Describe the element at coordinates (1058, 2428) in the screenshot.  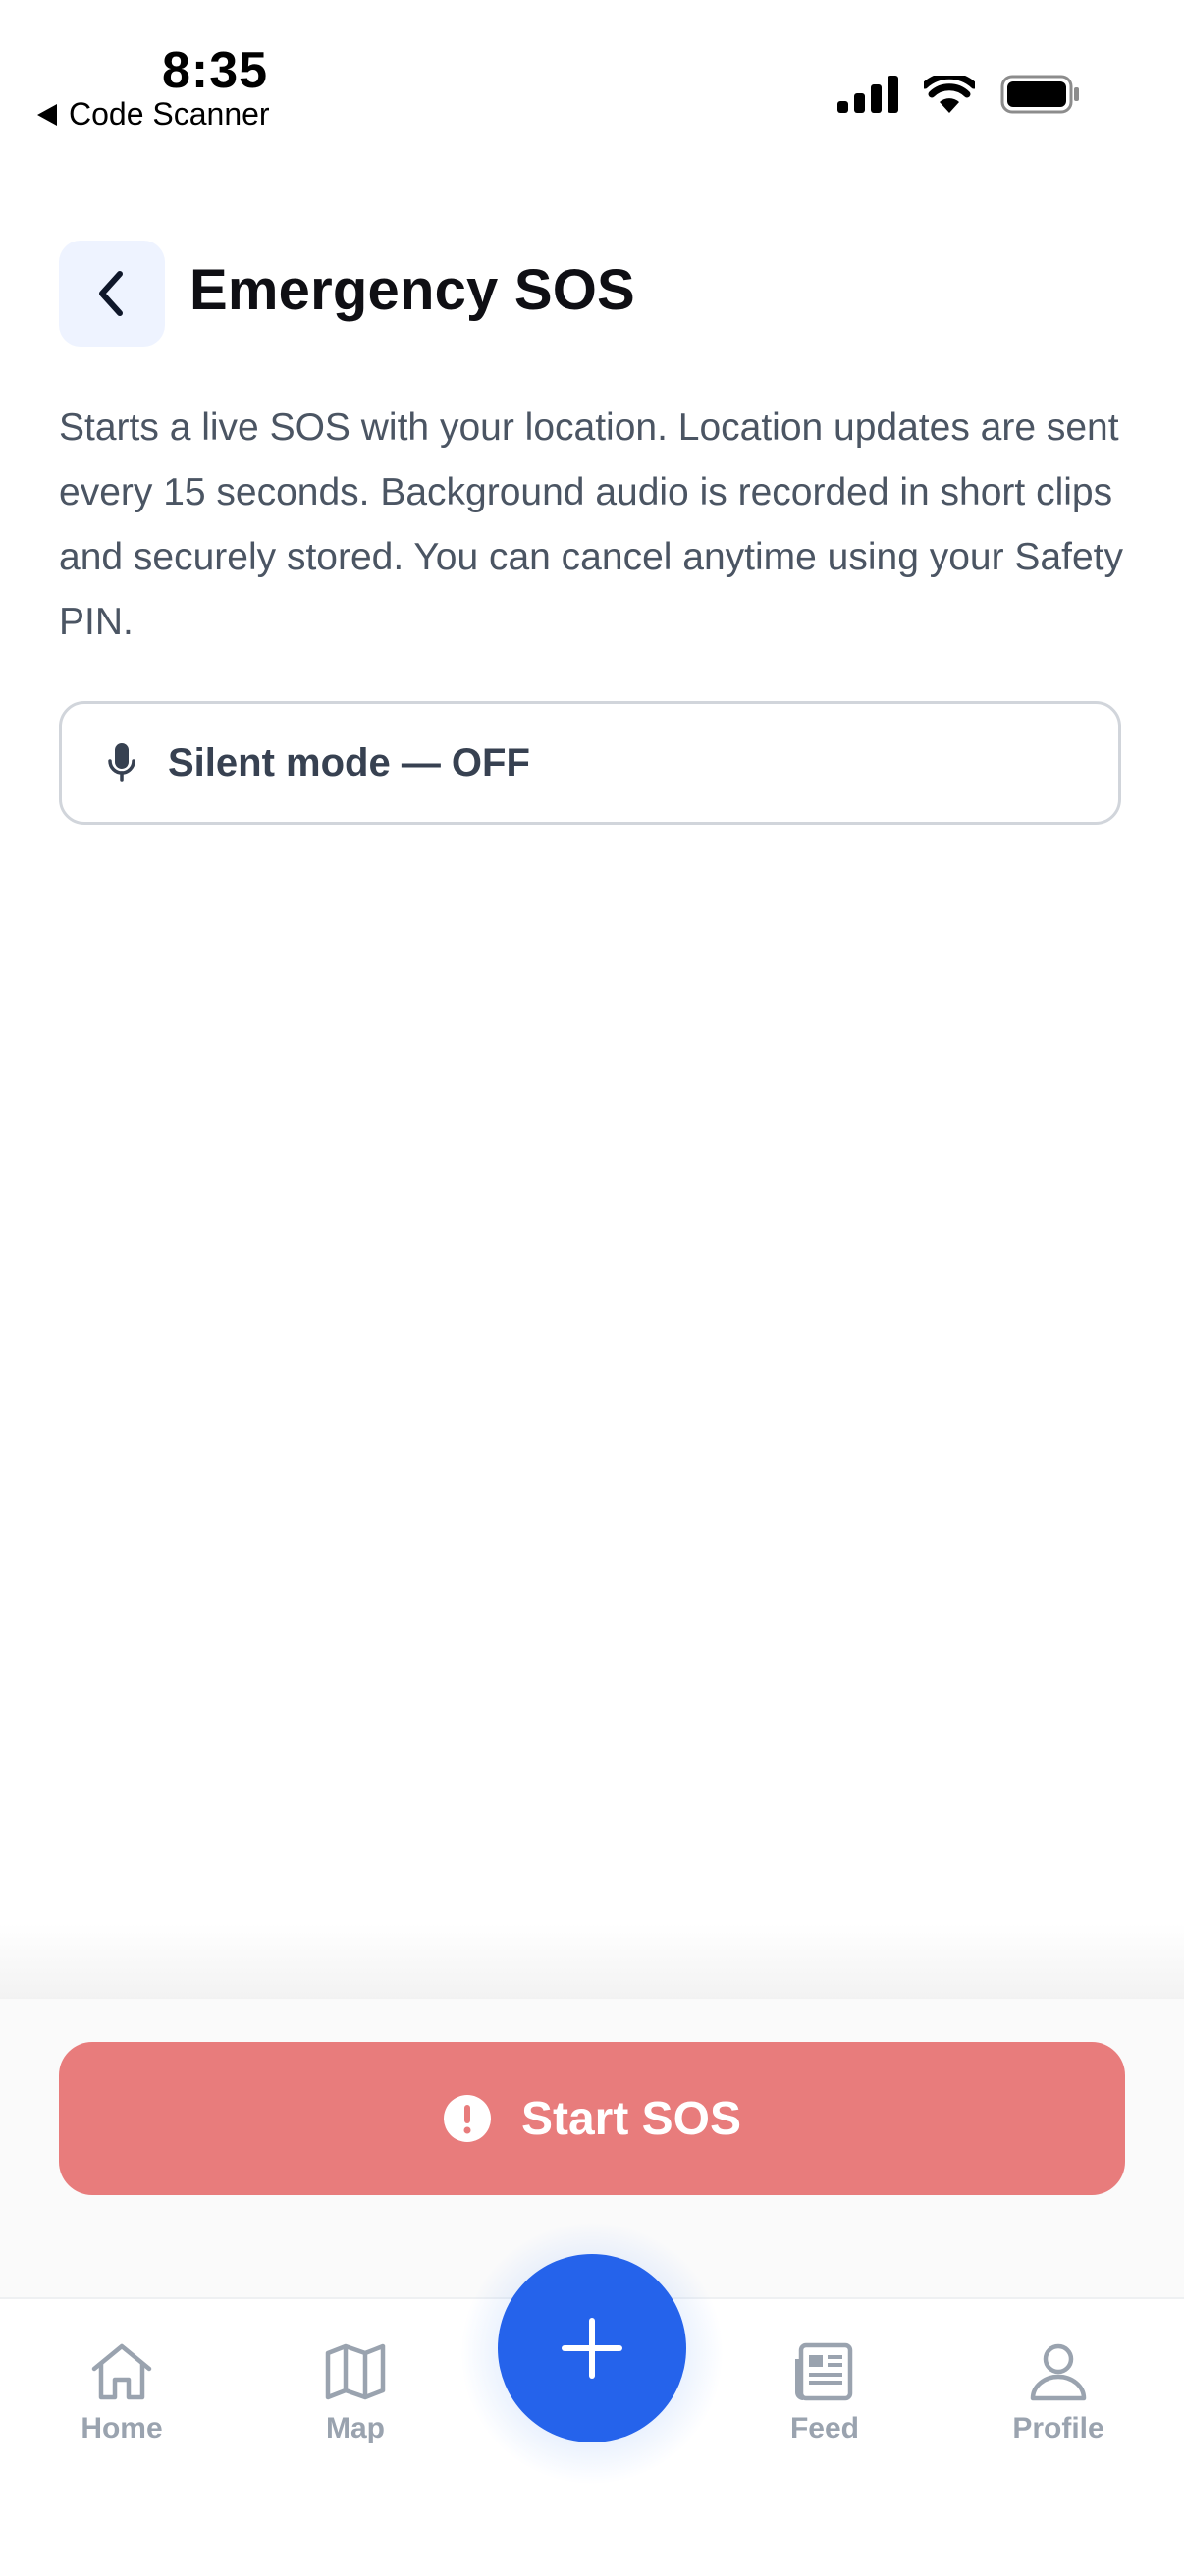
I see `tab-profile-label: Profile` at that location.